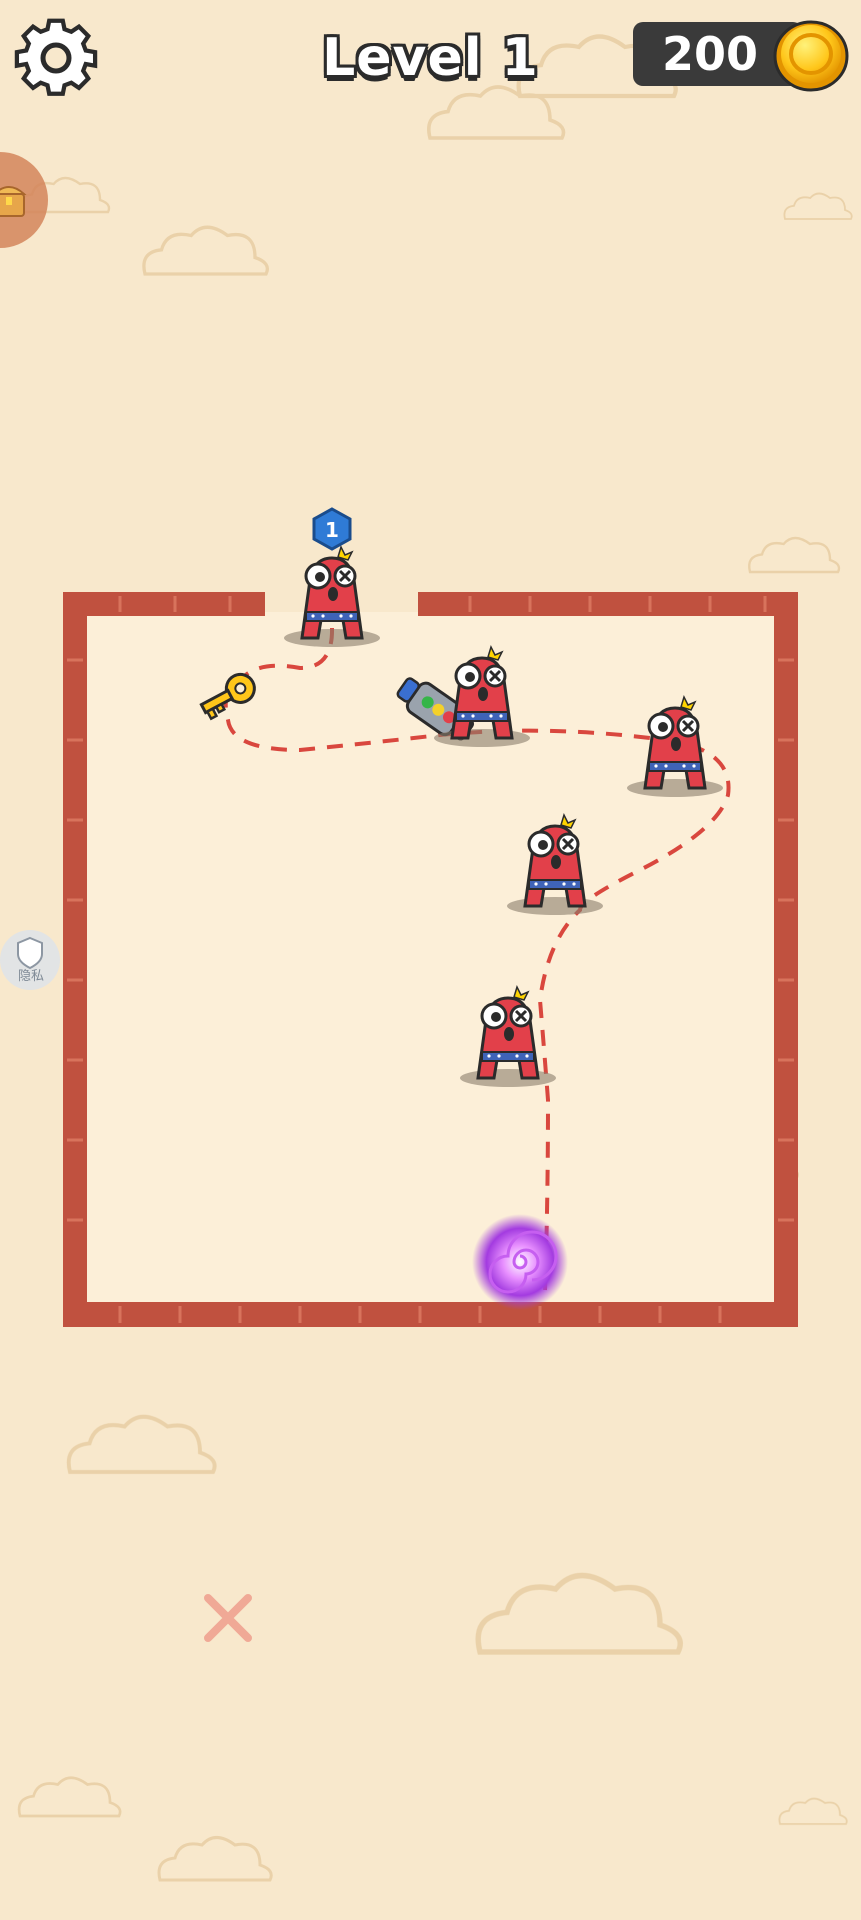 This screenshot has height=1920, width=861. What do you see at coordinates (430, 1314) in the screenshot?
I see `wall-bottom` at bounding box center [430, 1314].